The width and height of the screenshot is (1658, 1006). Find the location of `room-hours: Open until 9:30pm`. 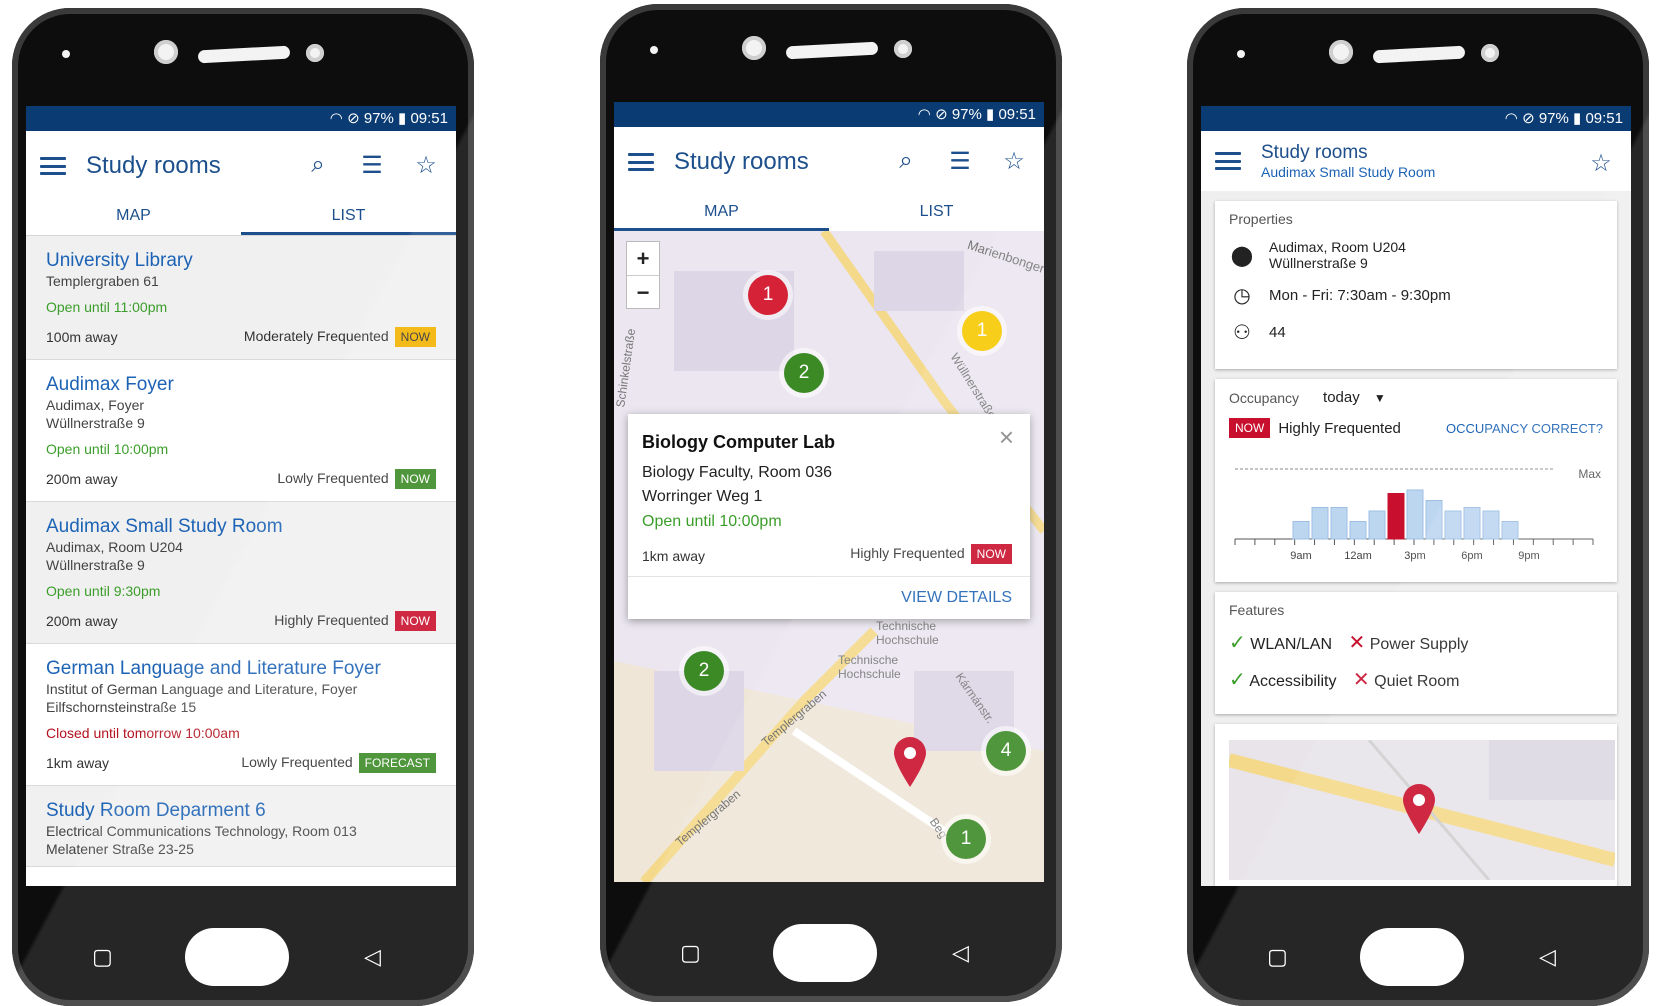

room-hours: Open until 9:30pm is located at coordinates (103, 591).